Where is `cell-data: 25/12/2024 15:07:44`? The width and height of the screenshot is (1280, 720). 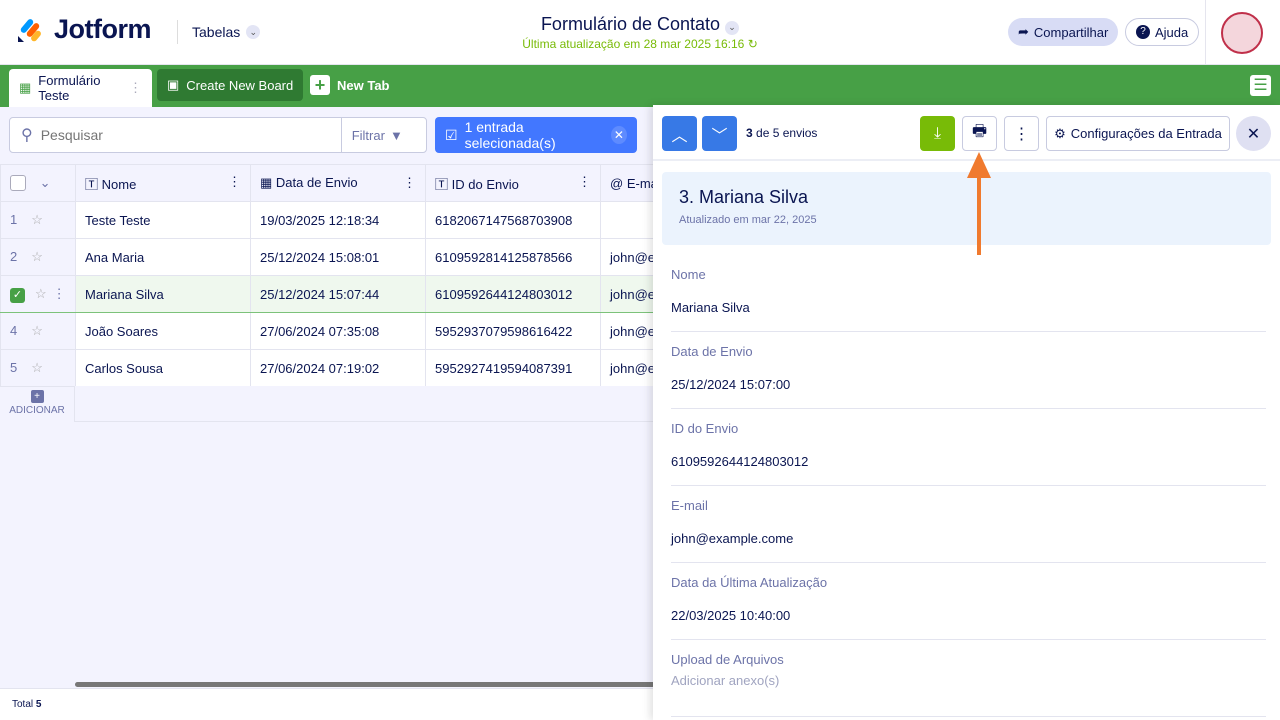
cell-data: 25/12/2024 15:07:44 is located at coordinates (338, 294).